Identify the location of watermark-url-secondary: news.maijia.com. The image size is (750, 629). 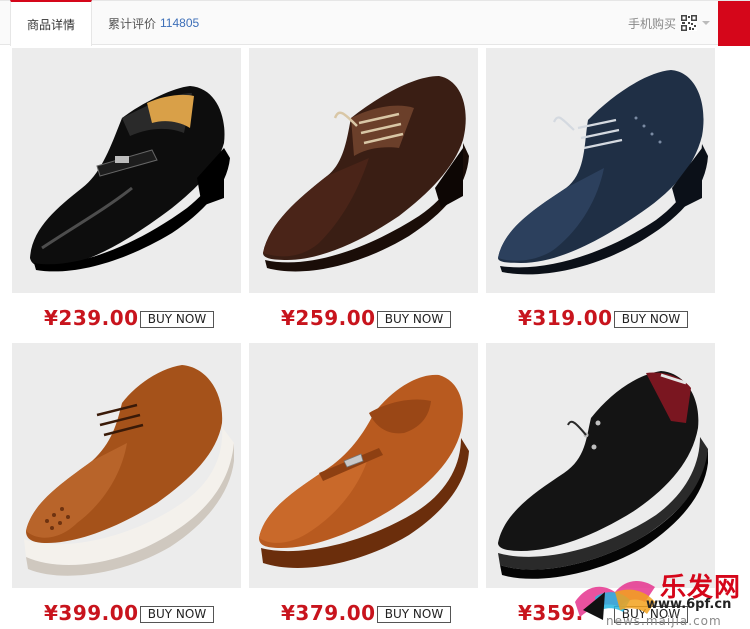
(664, 621).